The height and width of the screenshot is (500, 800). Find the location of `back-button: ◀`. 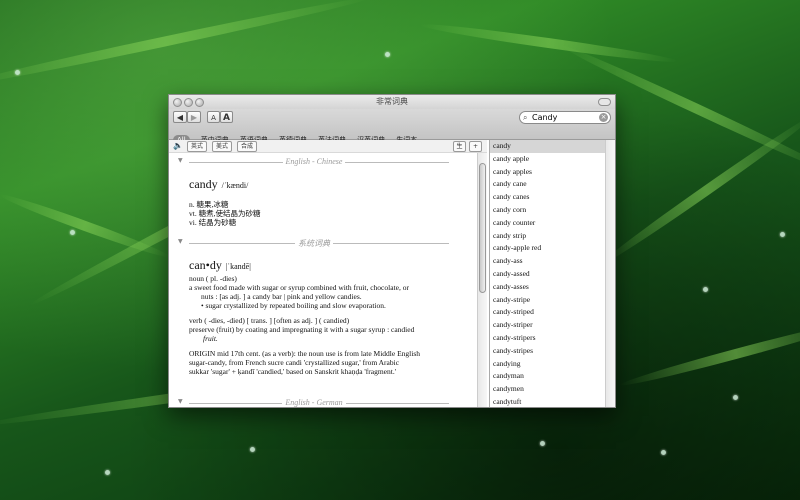

back-button: ◀ is located at coordinates (180, 117).